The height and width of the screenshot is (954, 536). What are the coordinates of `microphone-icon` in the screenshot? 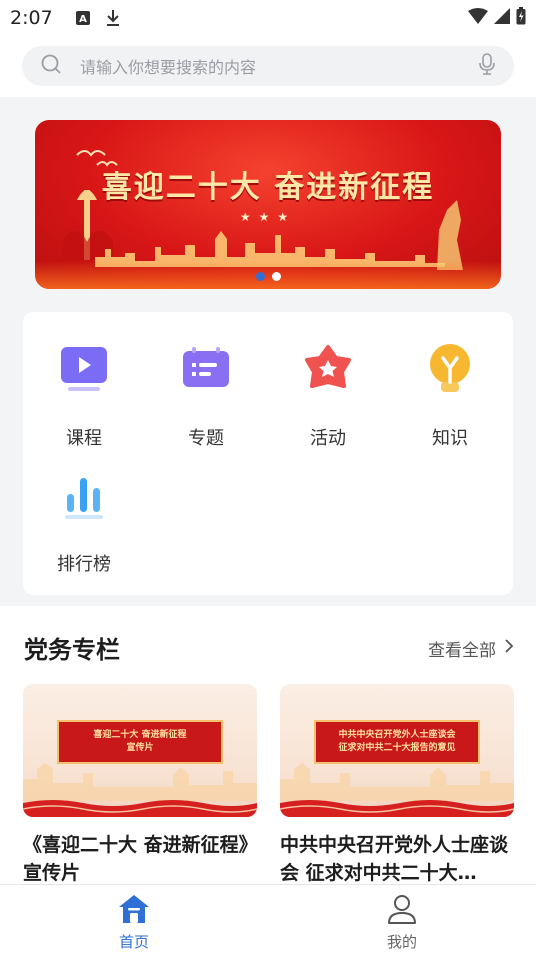 It's located at (487, 66).